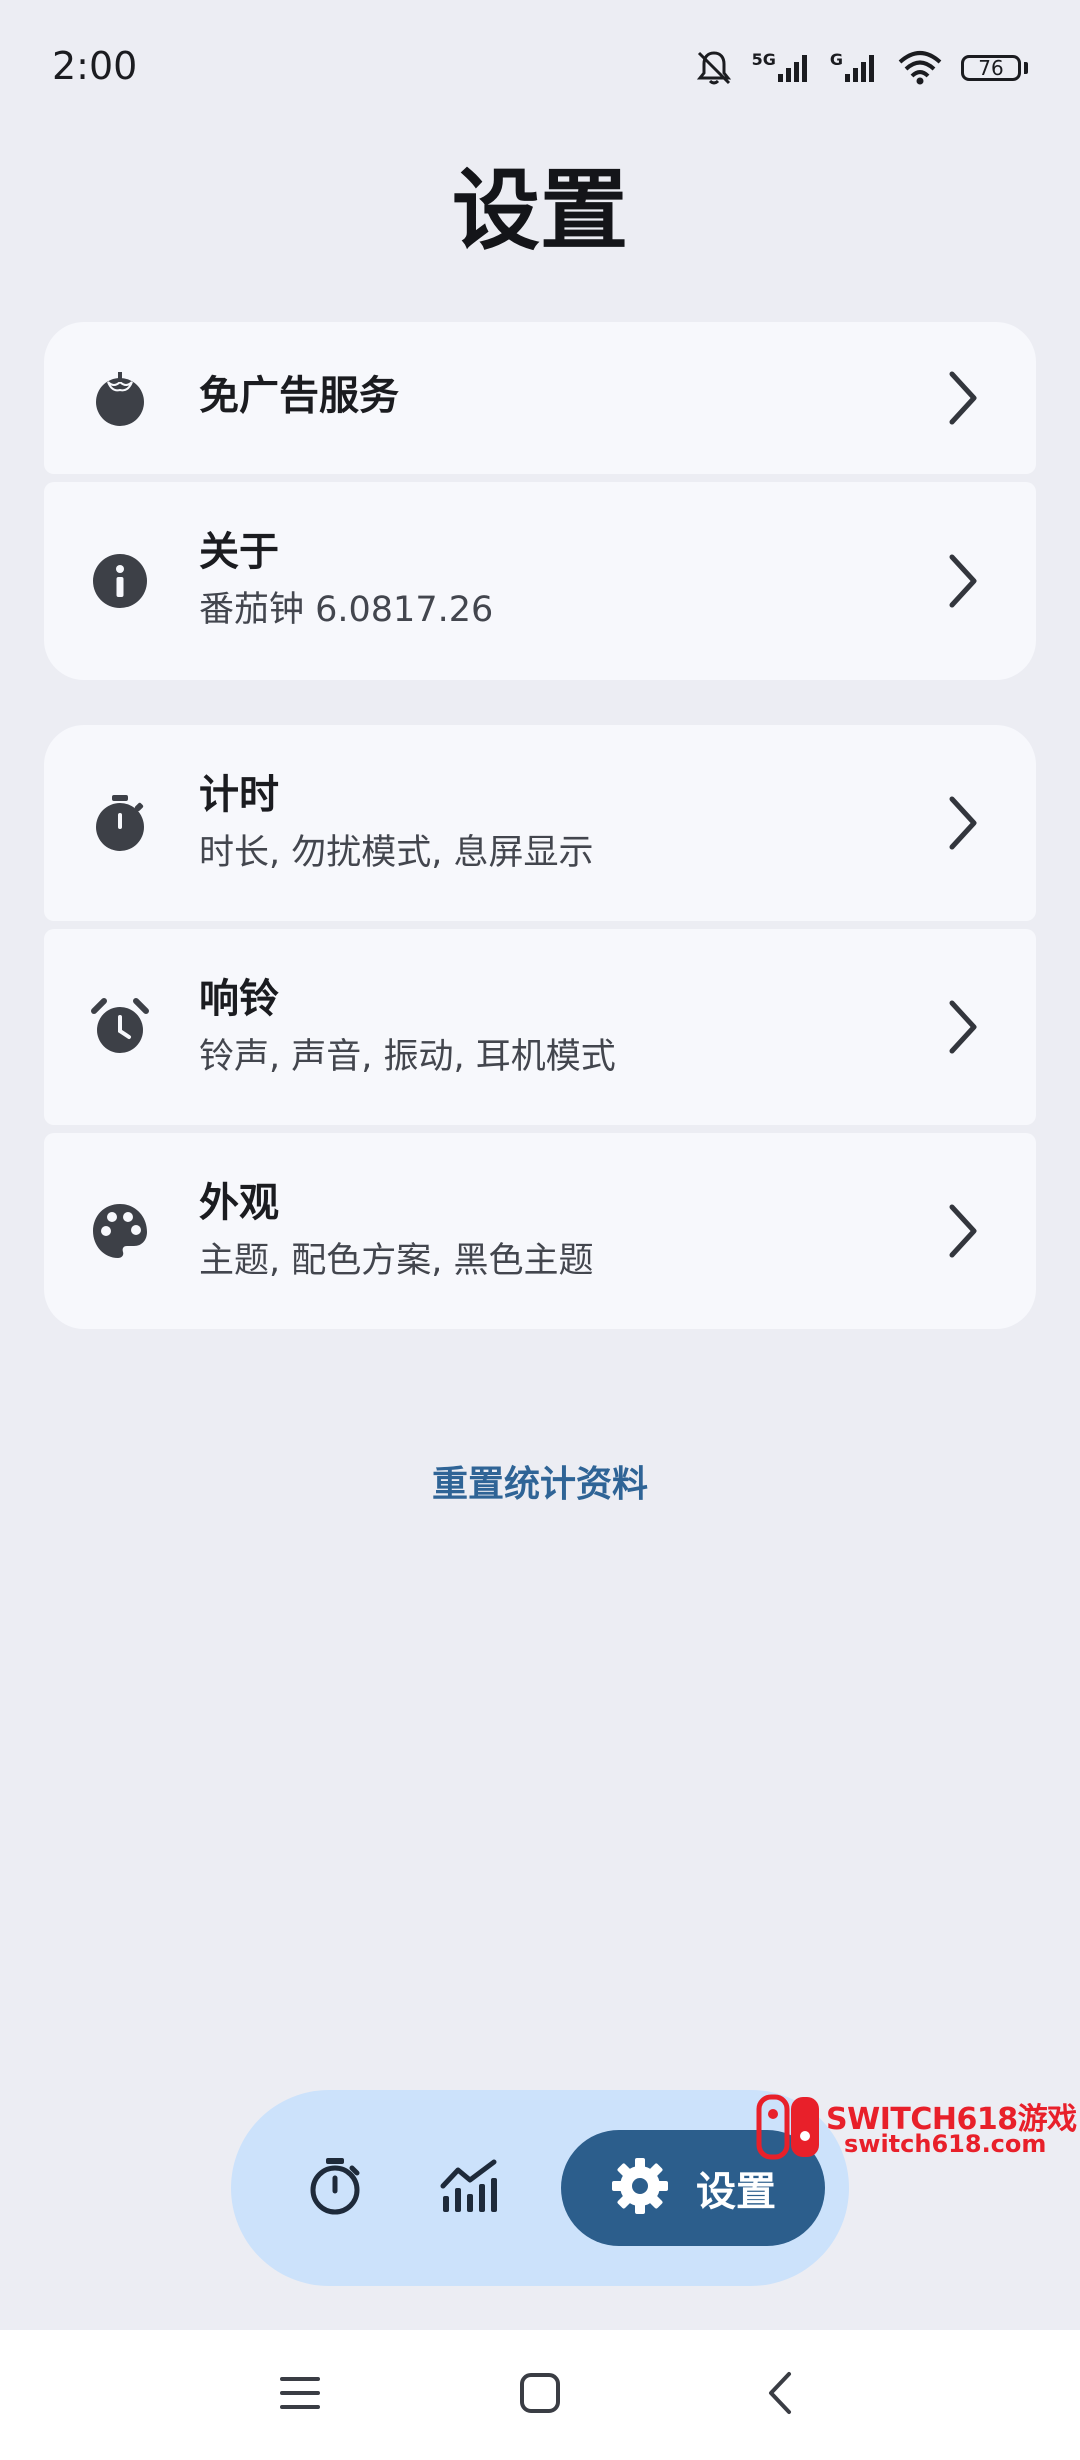  I want to click on tomato-icon, so click(120, 398).